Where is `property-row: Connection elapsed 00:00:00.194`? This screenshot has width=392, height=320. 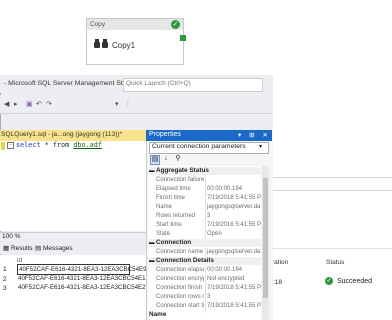 property-row: Connection elapsed 00:00:00.194 is located at coordinates (204, 270).